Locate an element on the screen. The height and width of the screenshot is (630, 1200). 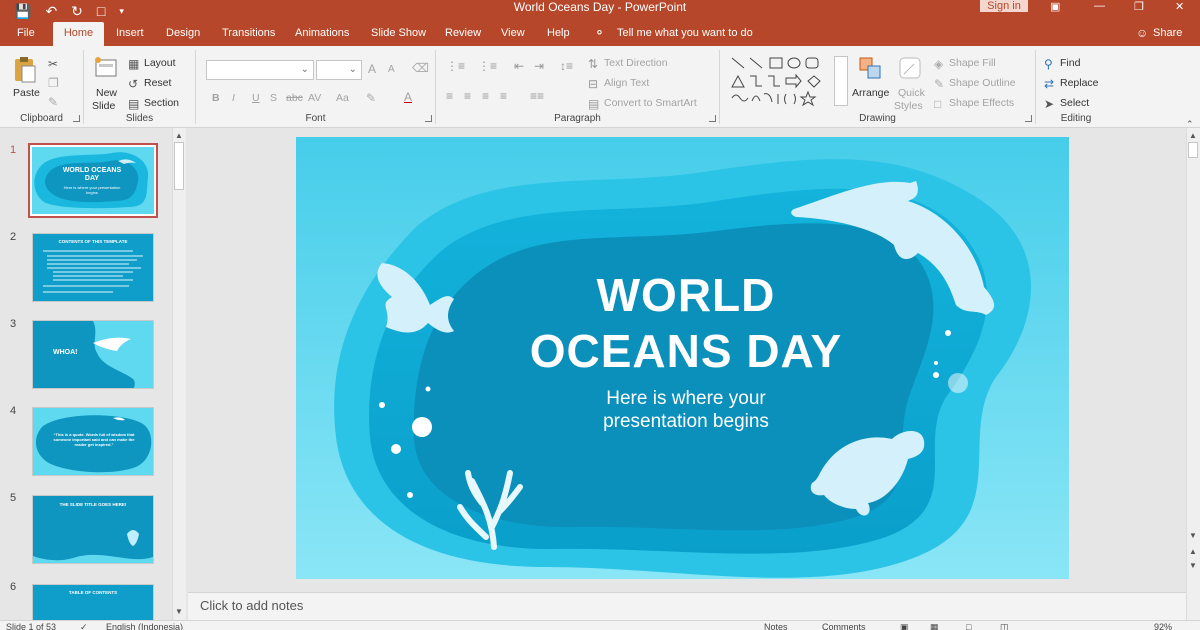
minimize-icon: — is located at coordinates (1099, 6).